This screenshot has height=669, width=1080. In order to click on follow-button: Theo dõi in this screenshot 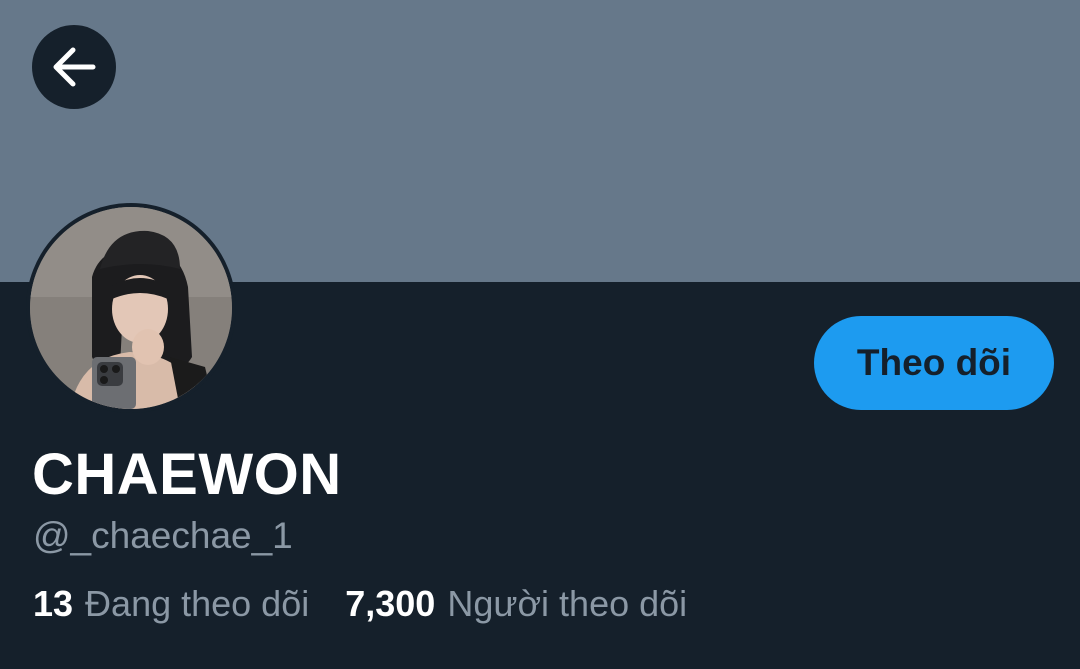, I will do `click(934, 363)`.